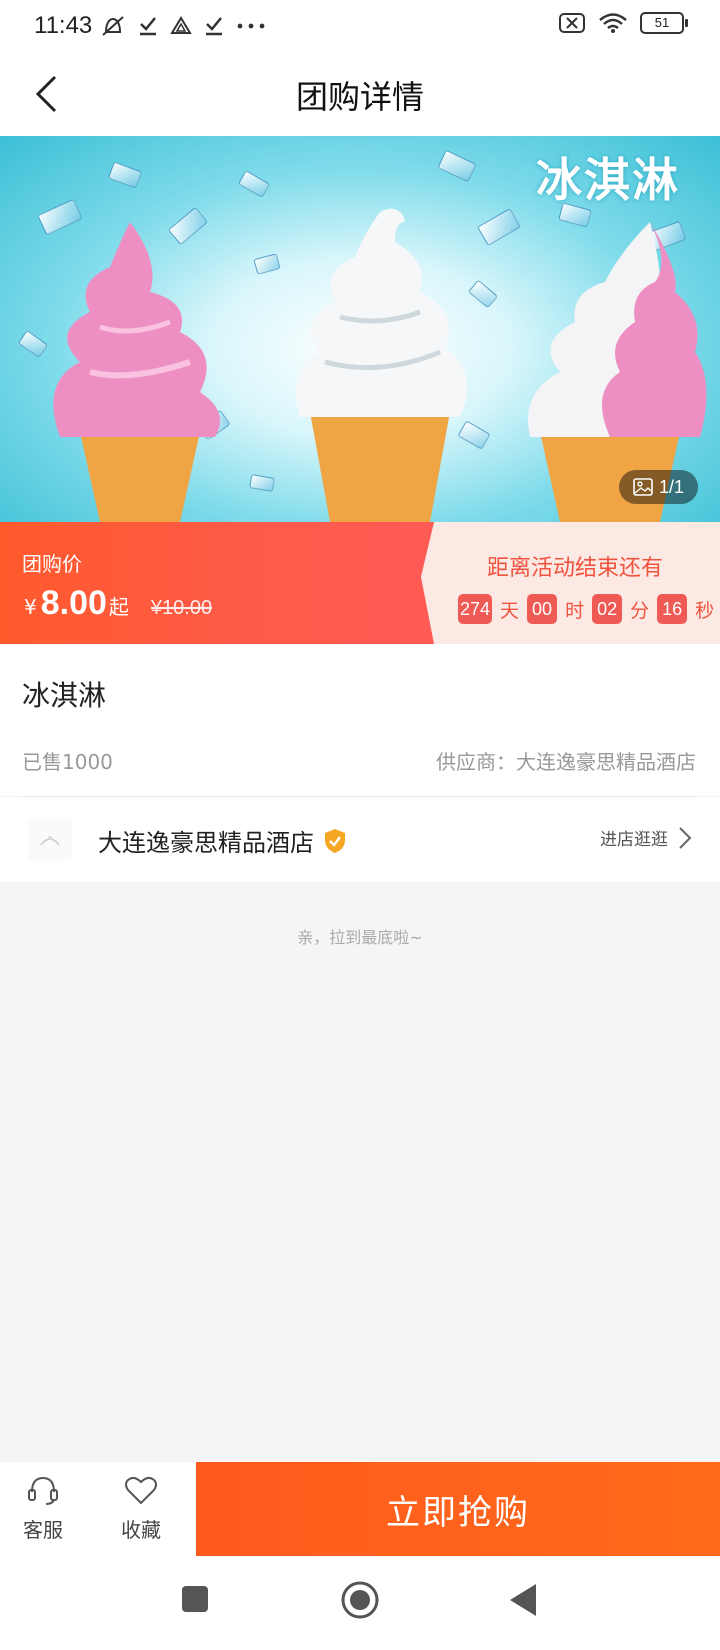  I want to click on system-nav-bar, so click(360, 1603).